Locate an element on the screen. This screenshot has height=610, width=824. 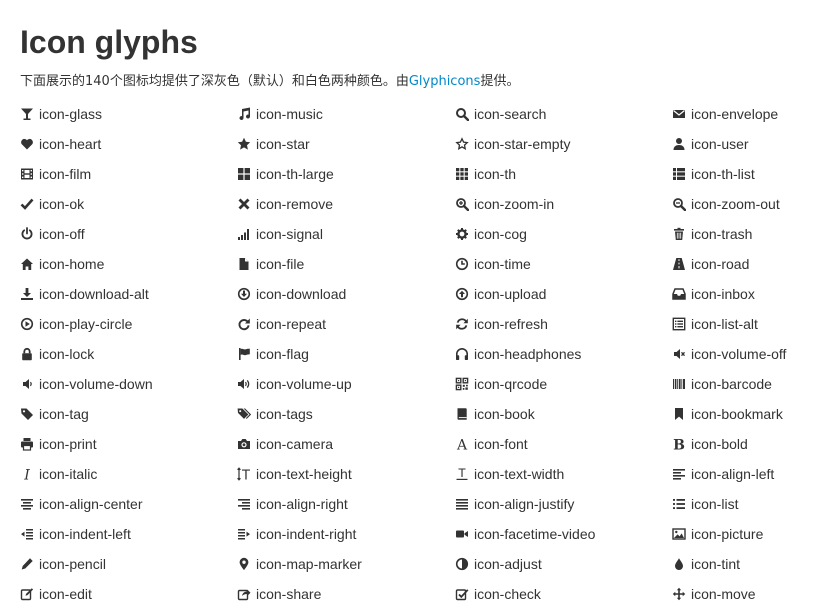
icon-print: icon-print is located at coordinates (128, 444).